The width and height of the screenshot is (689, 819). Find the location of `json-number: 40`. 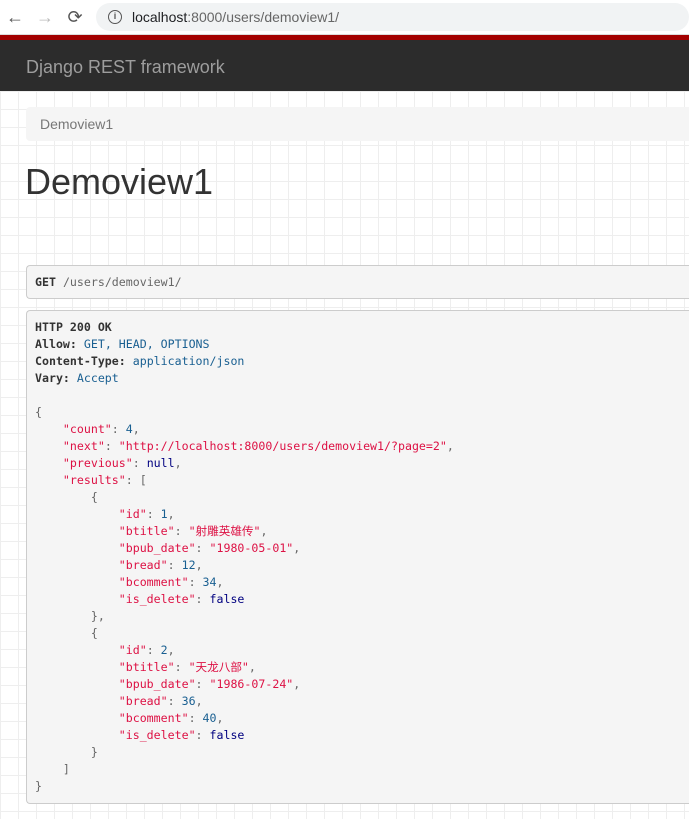

json-number: 40 is located at coordinates (209, 718).